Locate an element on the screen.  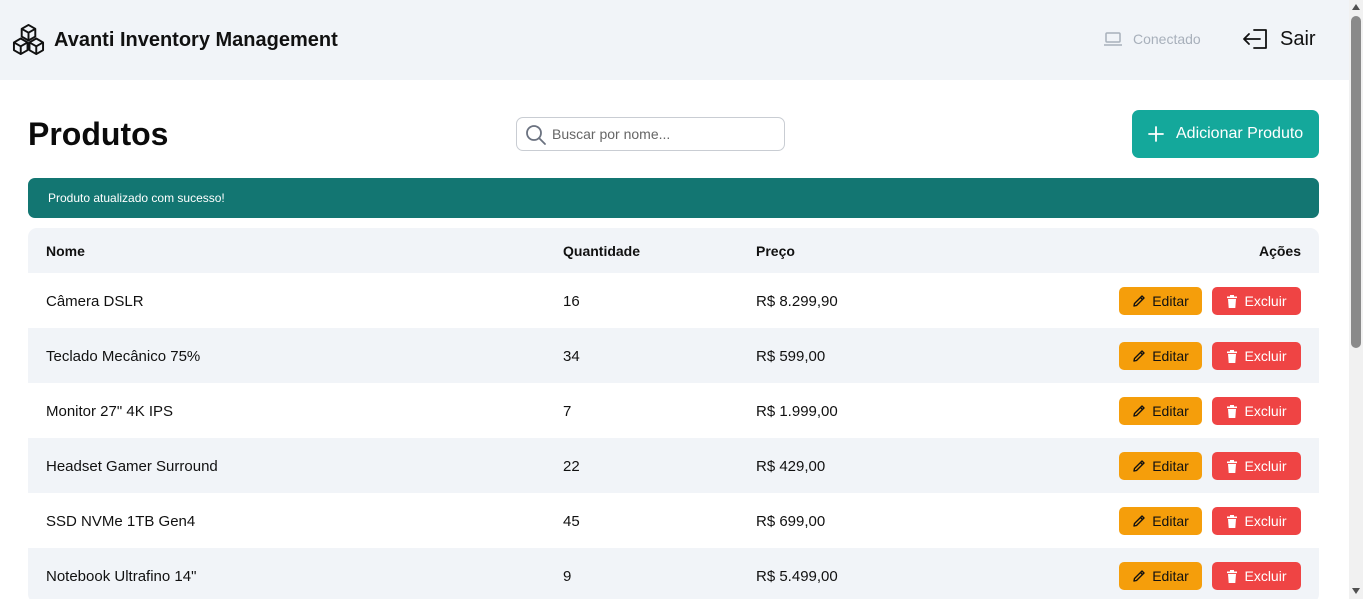
cell-name: Headset Gamer Surround is located at coordinates (132, 466).